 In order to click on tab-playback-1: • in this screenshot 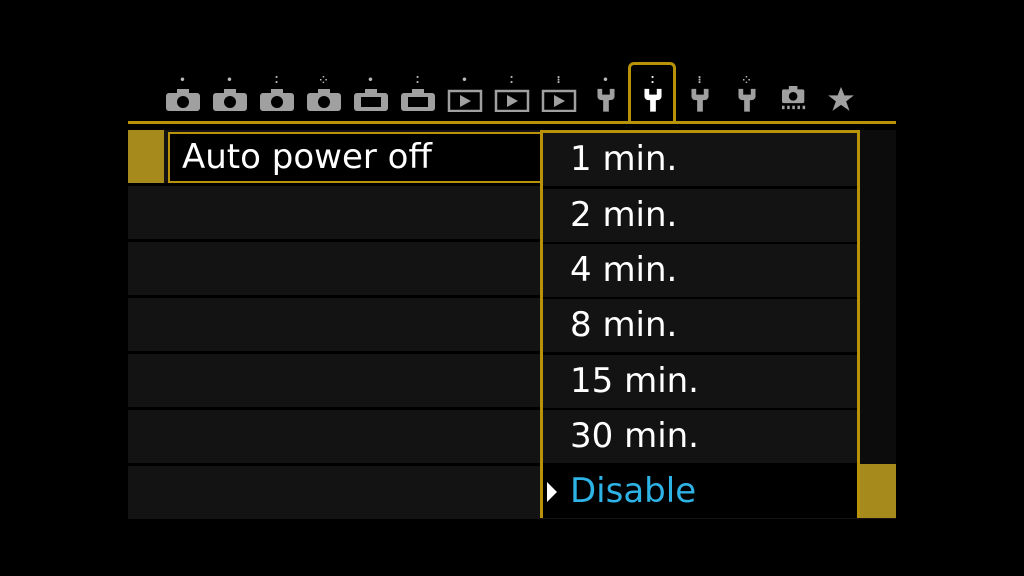, I will do `click(465, 94)`.